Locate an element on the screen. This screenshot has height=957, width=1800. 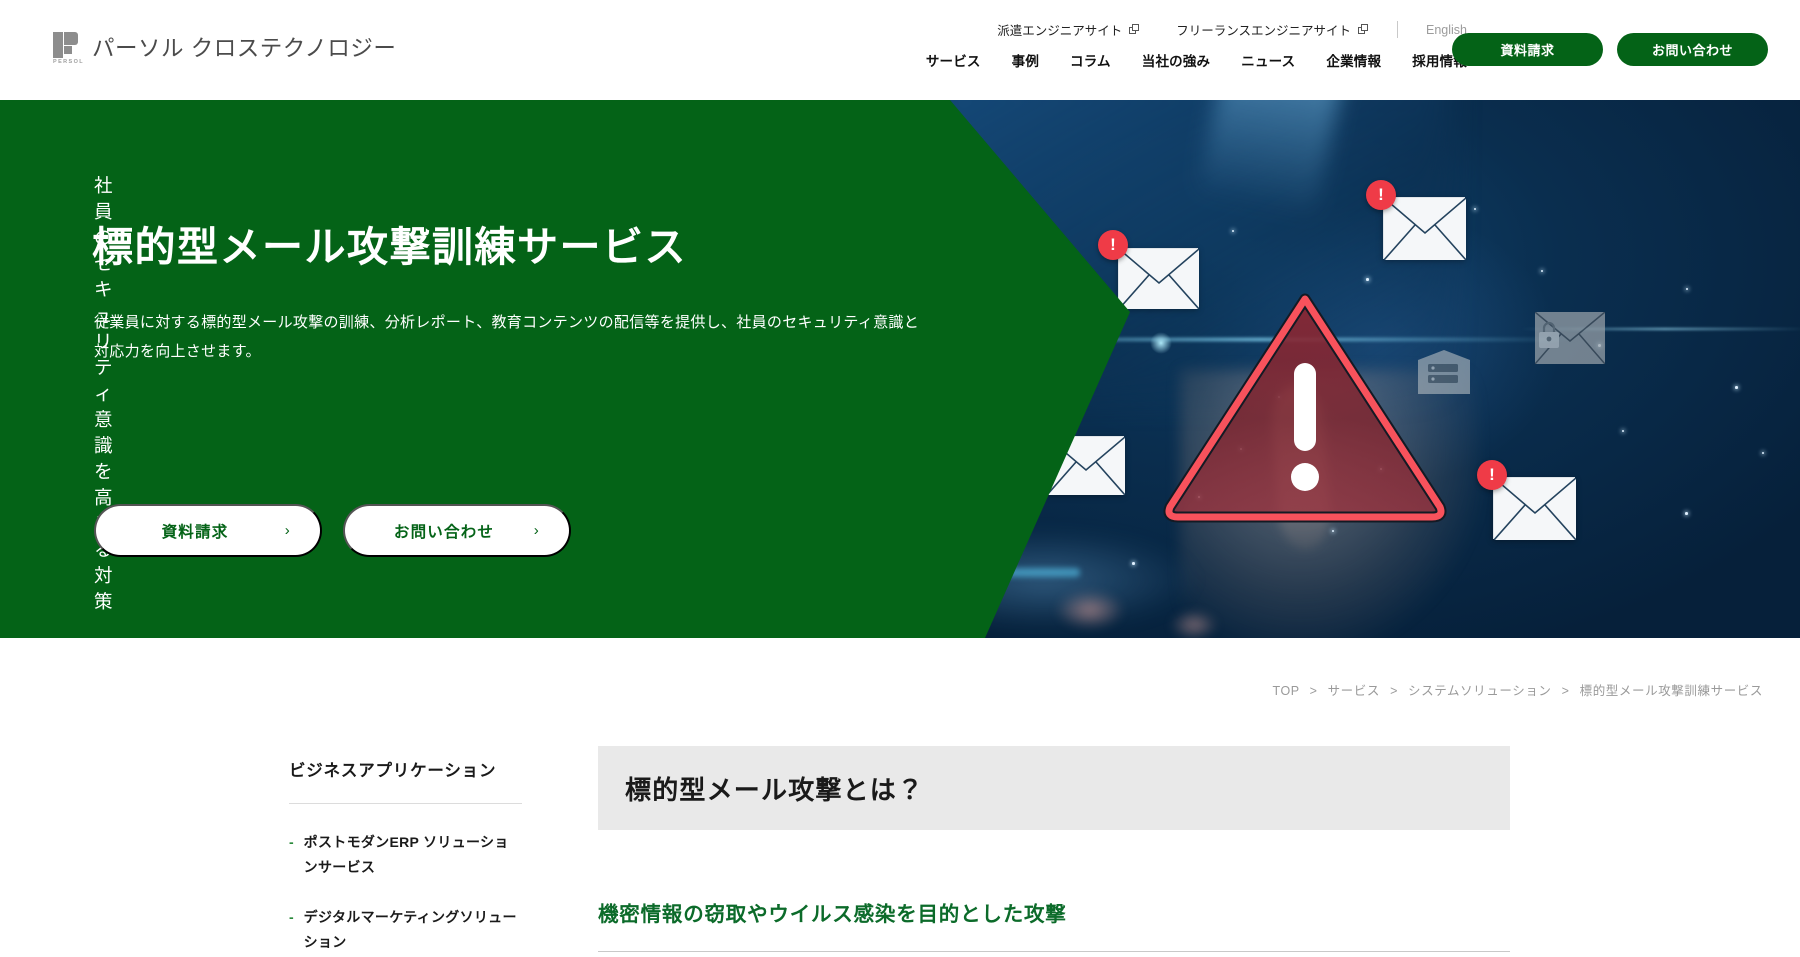
main-nav: サービス 事例 コラム 当社の強み ニュース 企業情報 採用情報 is located at coordinates (1196, 60).